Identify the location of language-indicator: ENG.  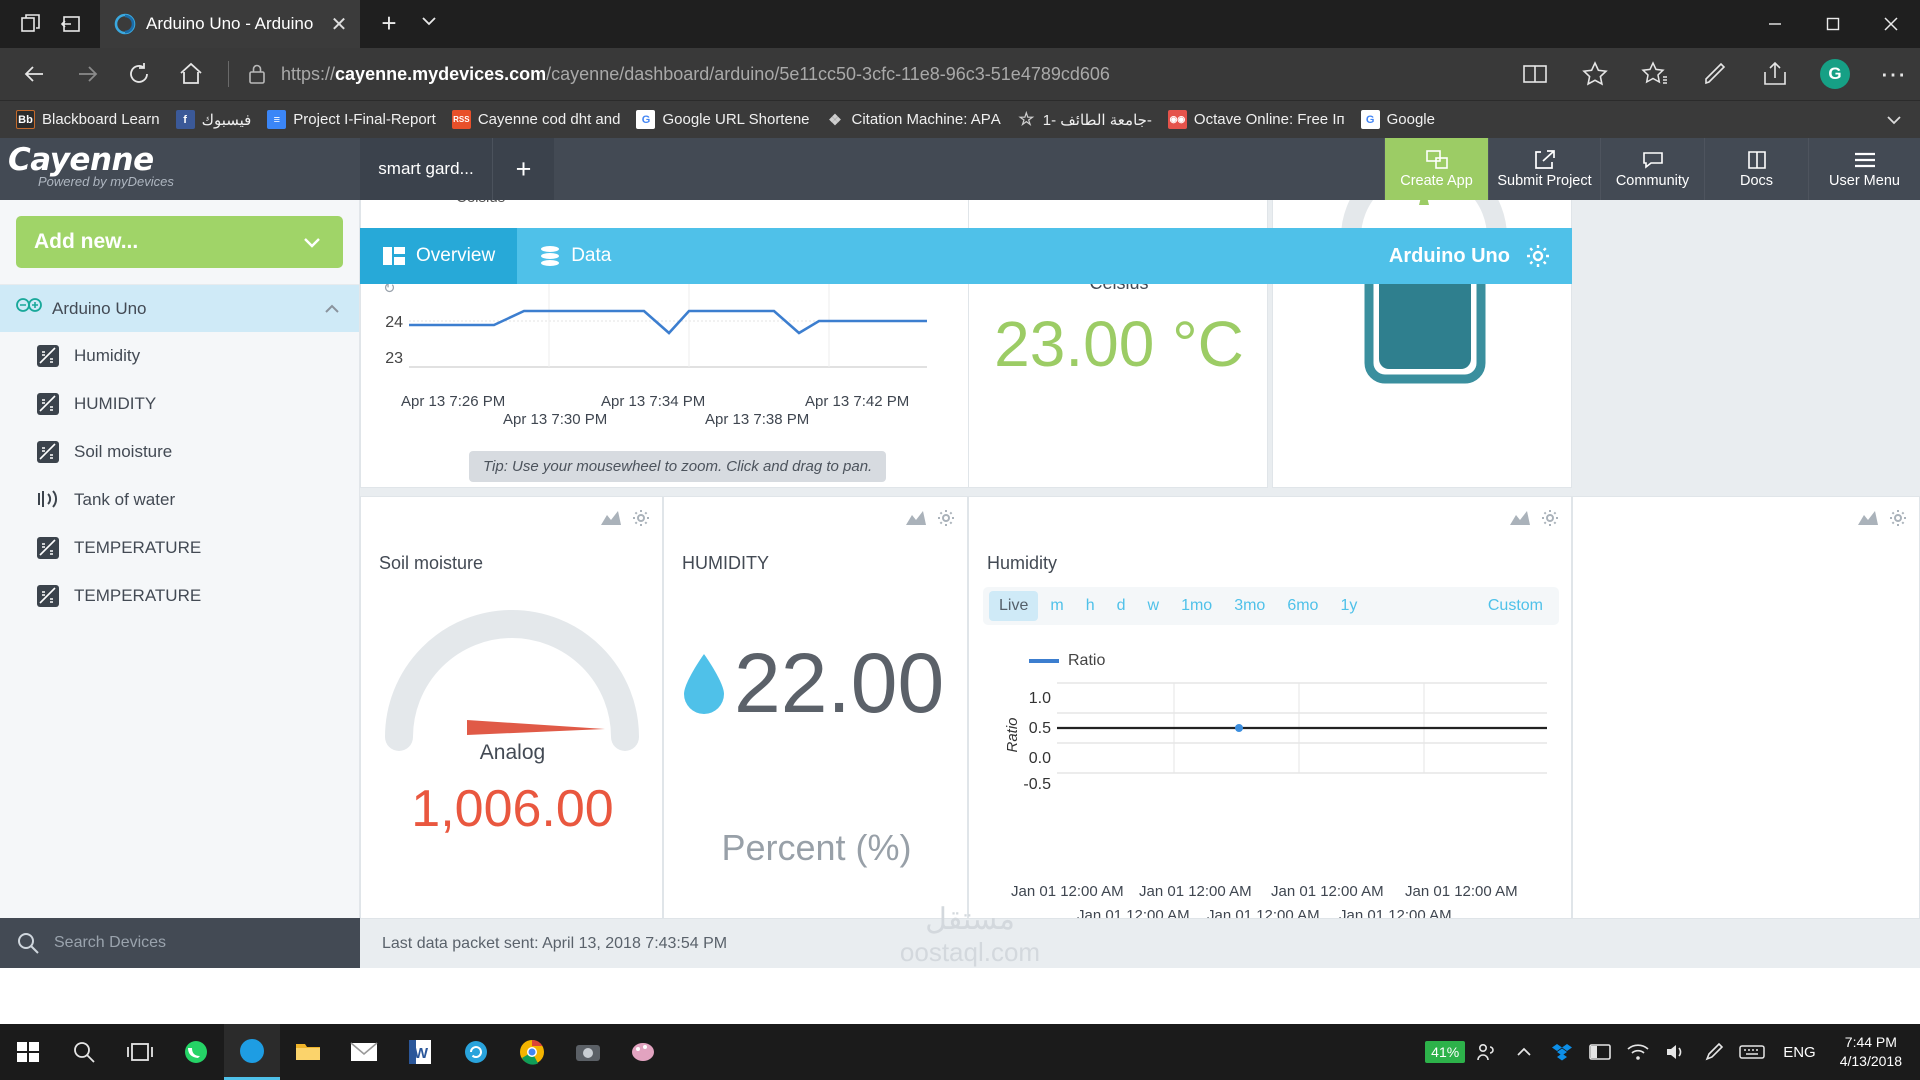
(1799, 1052).